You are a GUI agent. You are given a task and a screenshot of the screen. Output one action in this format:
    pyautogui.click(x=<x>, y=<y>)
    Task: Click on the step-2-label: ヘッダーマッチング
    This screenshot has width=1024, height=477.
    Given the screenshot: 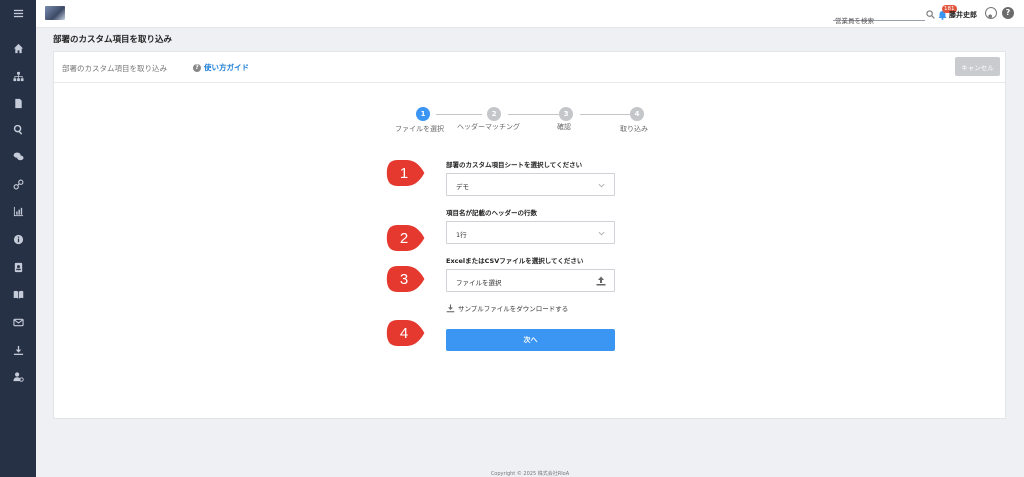 What is the action you would take?
    pyautogui.click(x=488, y=127)
    